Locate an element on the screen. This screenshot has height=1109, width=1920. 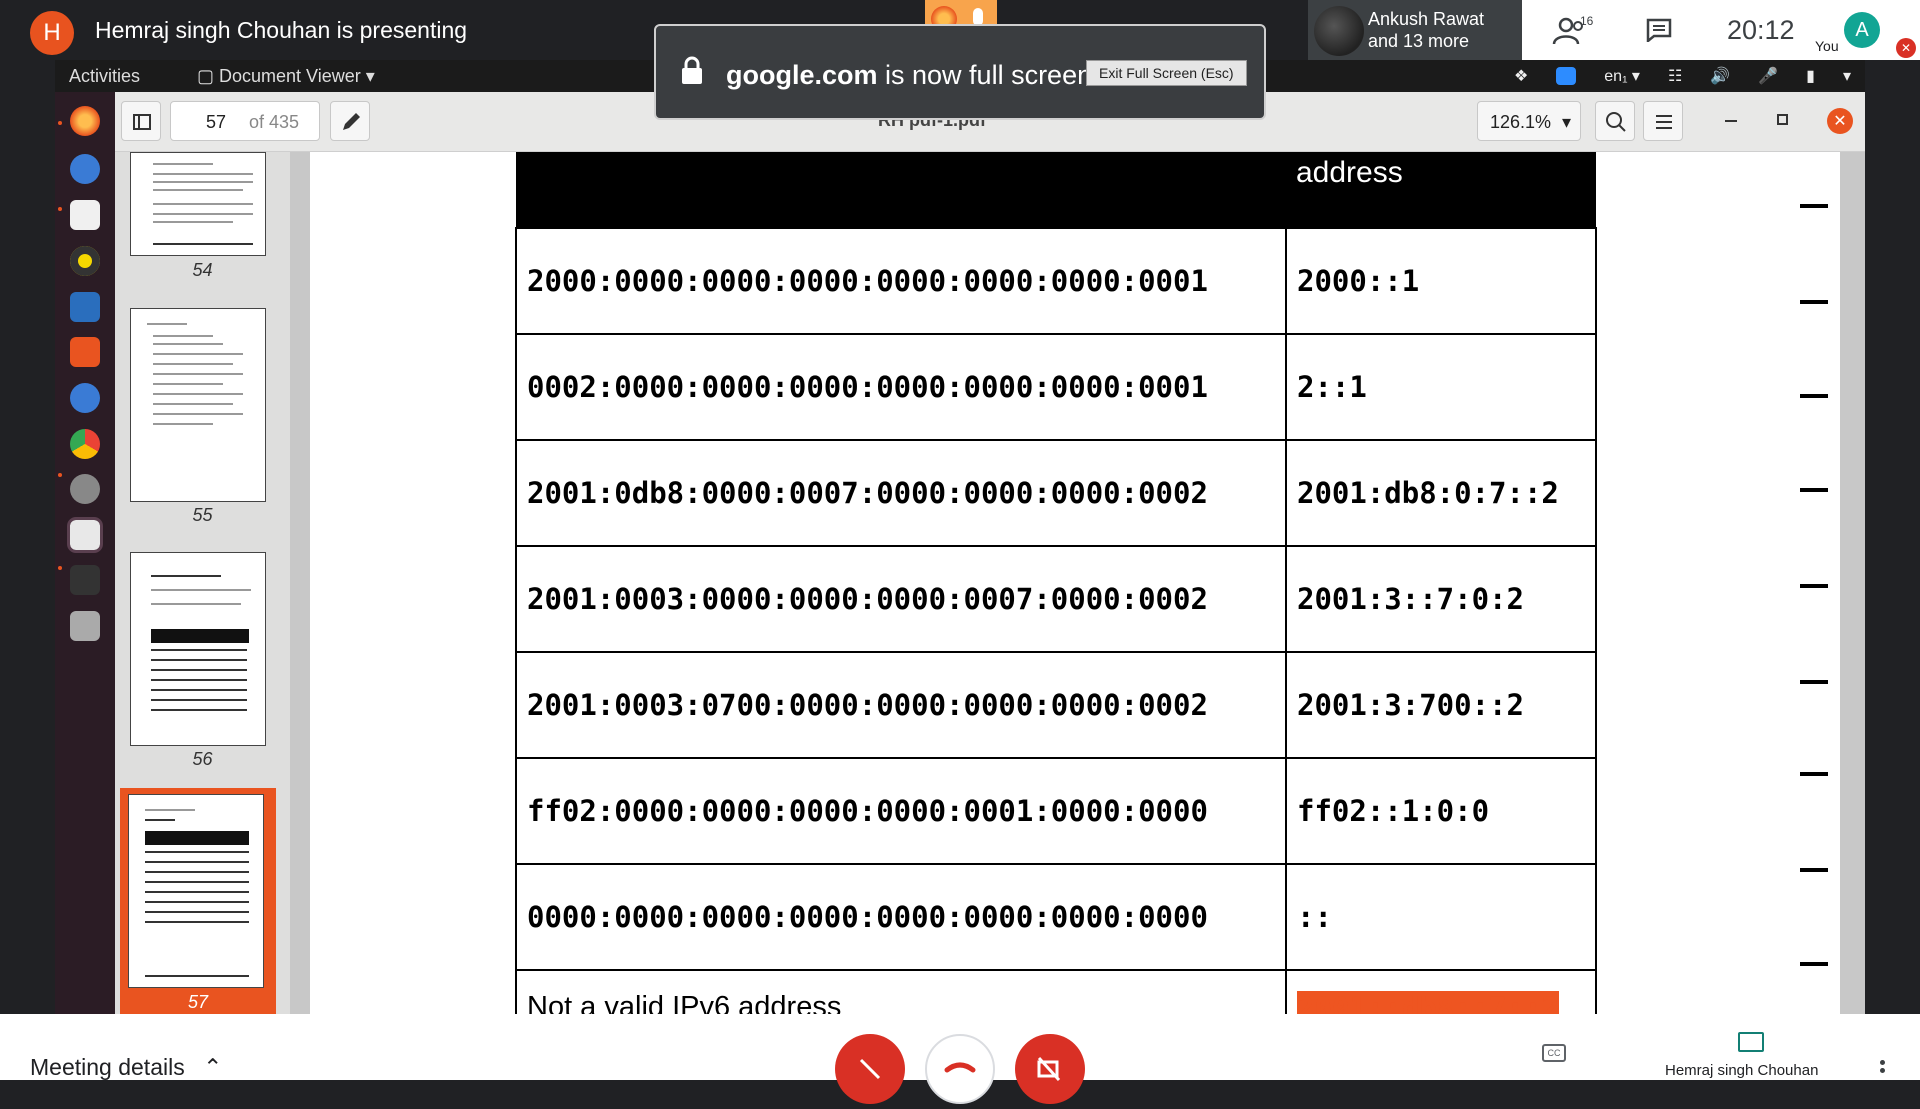
full-address-cell: 2001:0003:0700:0000:0000:0000:0000:0002 is located at coordinates (901, 705).